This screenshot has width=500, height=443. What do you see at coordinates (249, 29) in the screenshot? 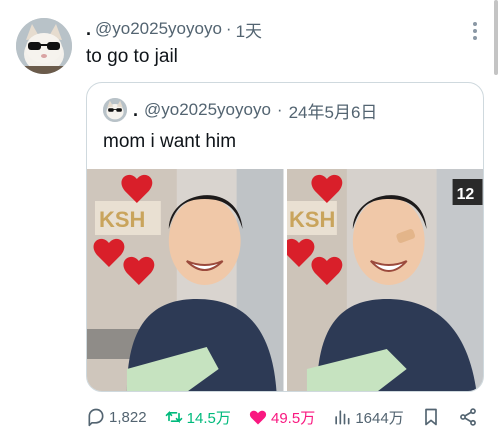
I see `tweet-time: 1天` at bounding box center [249, 29].